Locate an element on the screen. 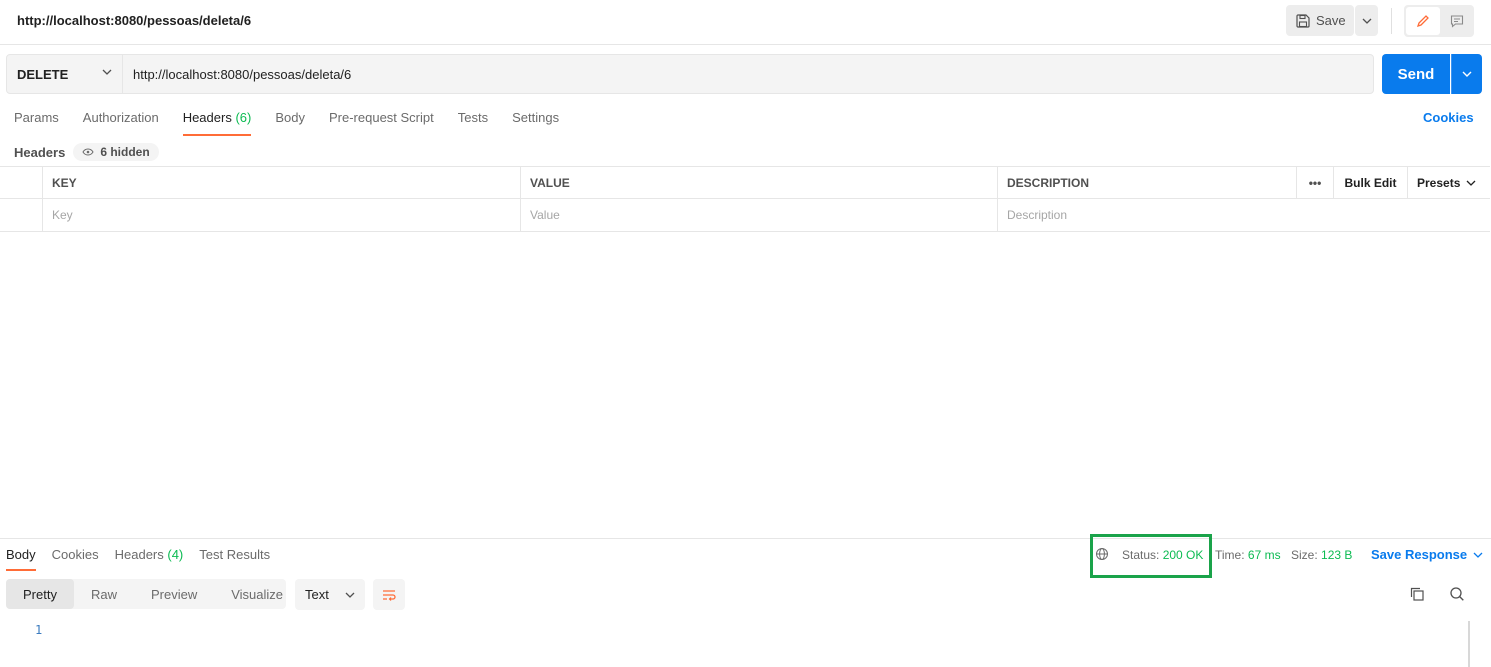  size-value: 123 B is located at coordinates (1337, 555).